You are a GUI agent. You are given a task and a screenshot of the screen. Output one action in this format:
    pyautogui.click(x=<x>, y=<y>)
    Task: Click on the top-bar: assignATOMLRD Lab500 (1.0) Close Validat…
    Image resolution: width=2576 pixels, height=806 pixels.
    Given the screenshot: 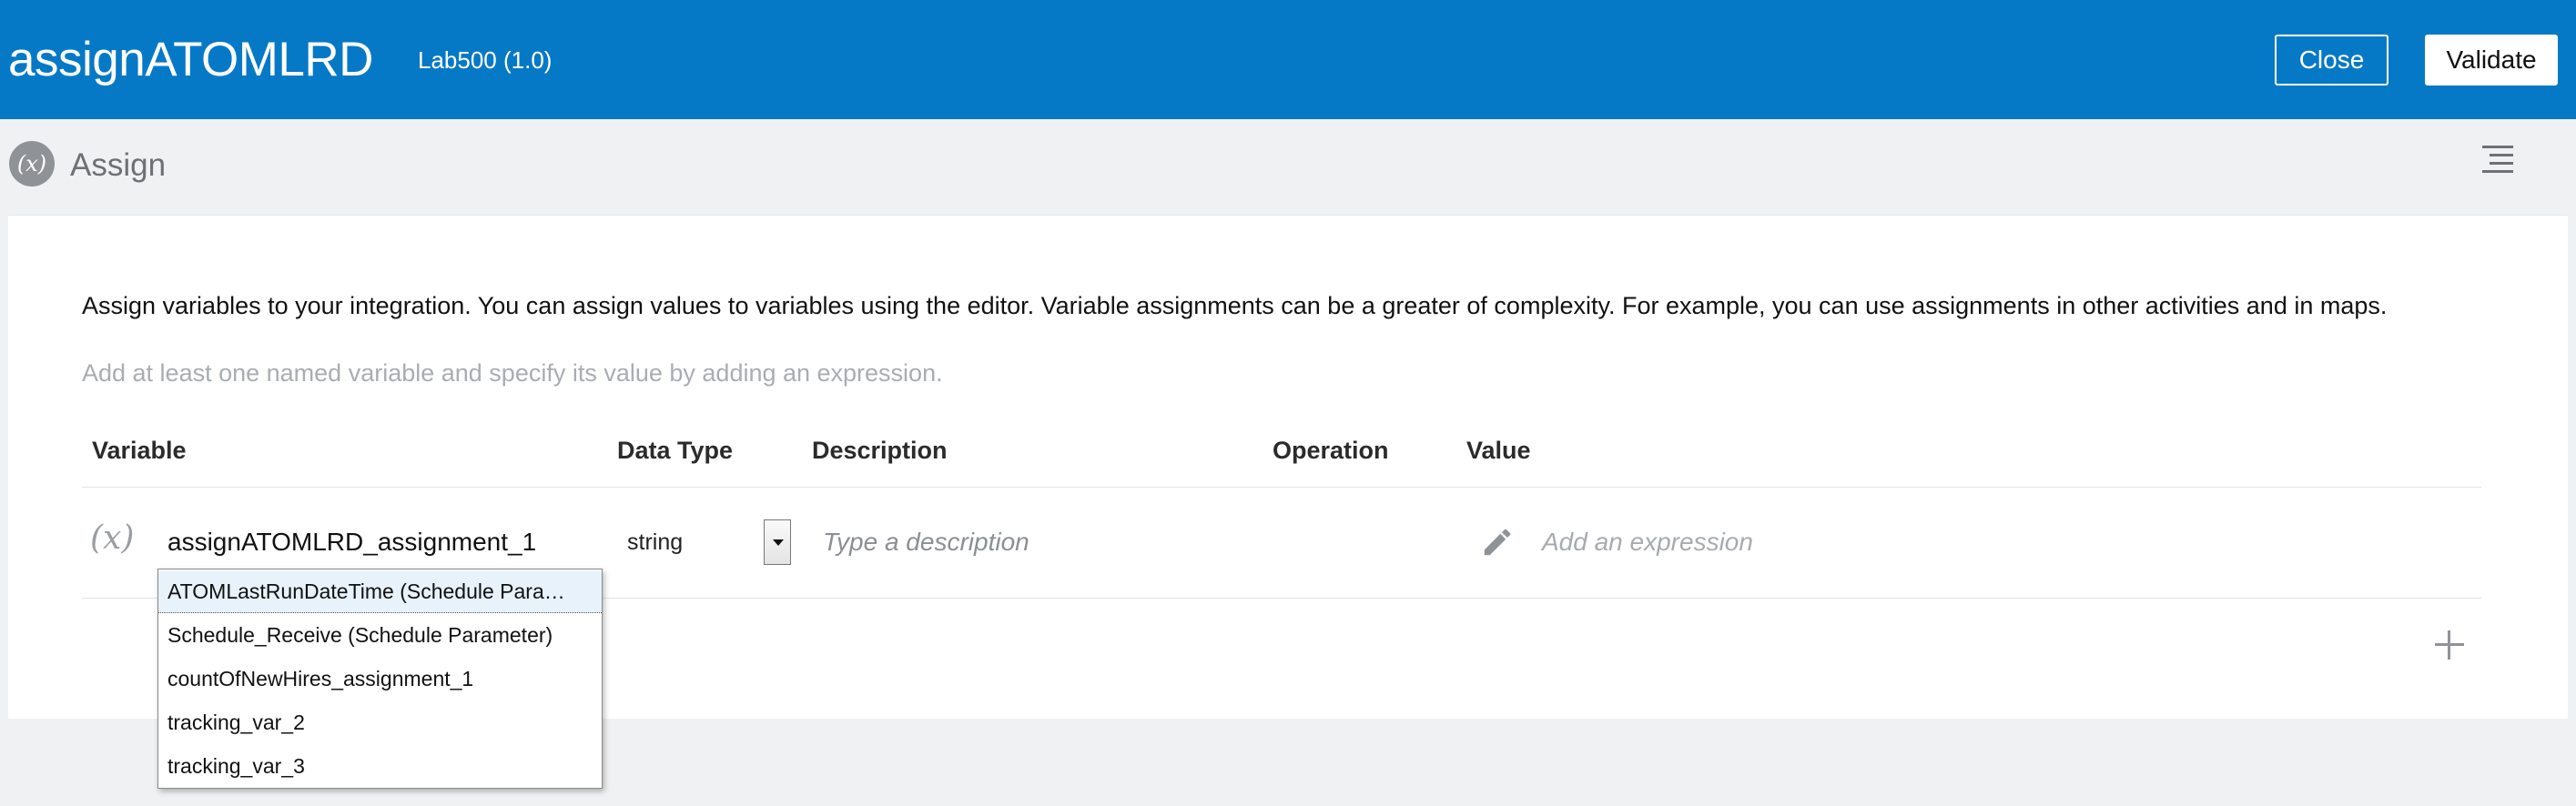 What is the action you would take?
    pyautogui.click(x=1288, y=60)
    